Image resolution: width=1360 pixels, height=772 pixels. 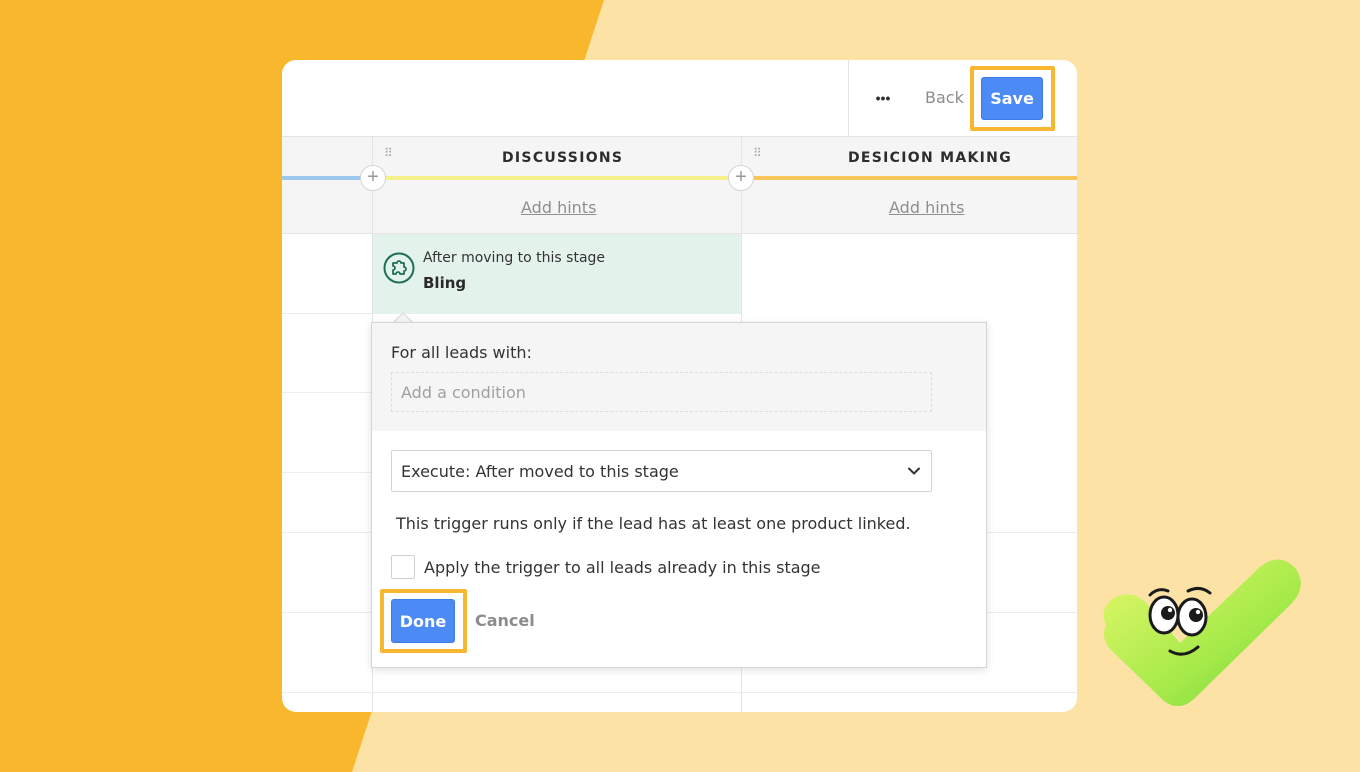 I want to click on checkmark-mascot-icon, so click(x=1202, y=633).